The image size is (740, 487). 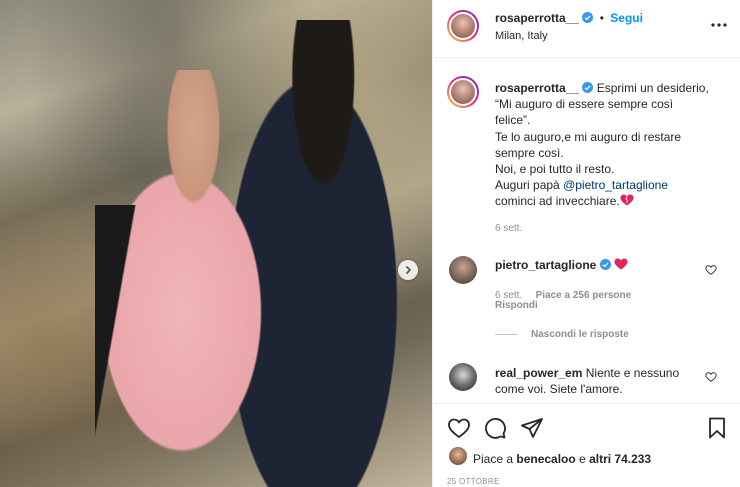 What do you see at coordinates (586, 29) in the screenshot?
I see `post-header: rosaperrotta__ • Segui Milan, Italy` at bounding box center [586, 29].